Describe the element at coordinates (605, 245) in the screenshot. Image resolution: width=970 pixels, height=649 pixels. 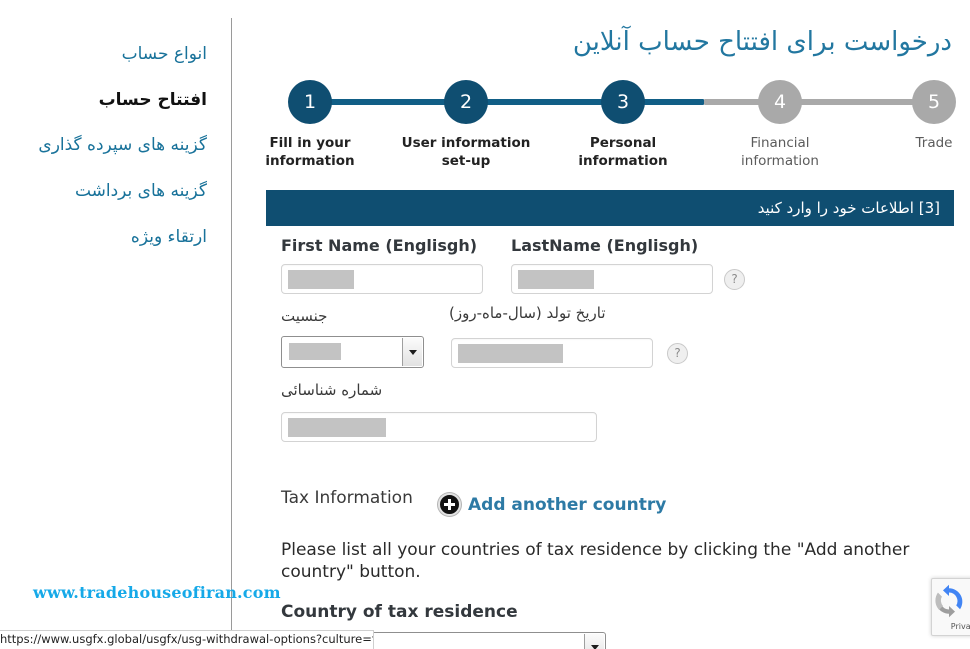
I see `last-name-label: LastName (Englisgh)` at that location.